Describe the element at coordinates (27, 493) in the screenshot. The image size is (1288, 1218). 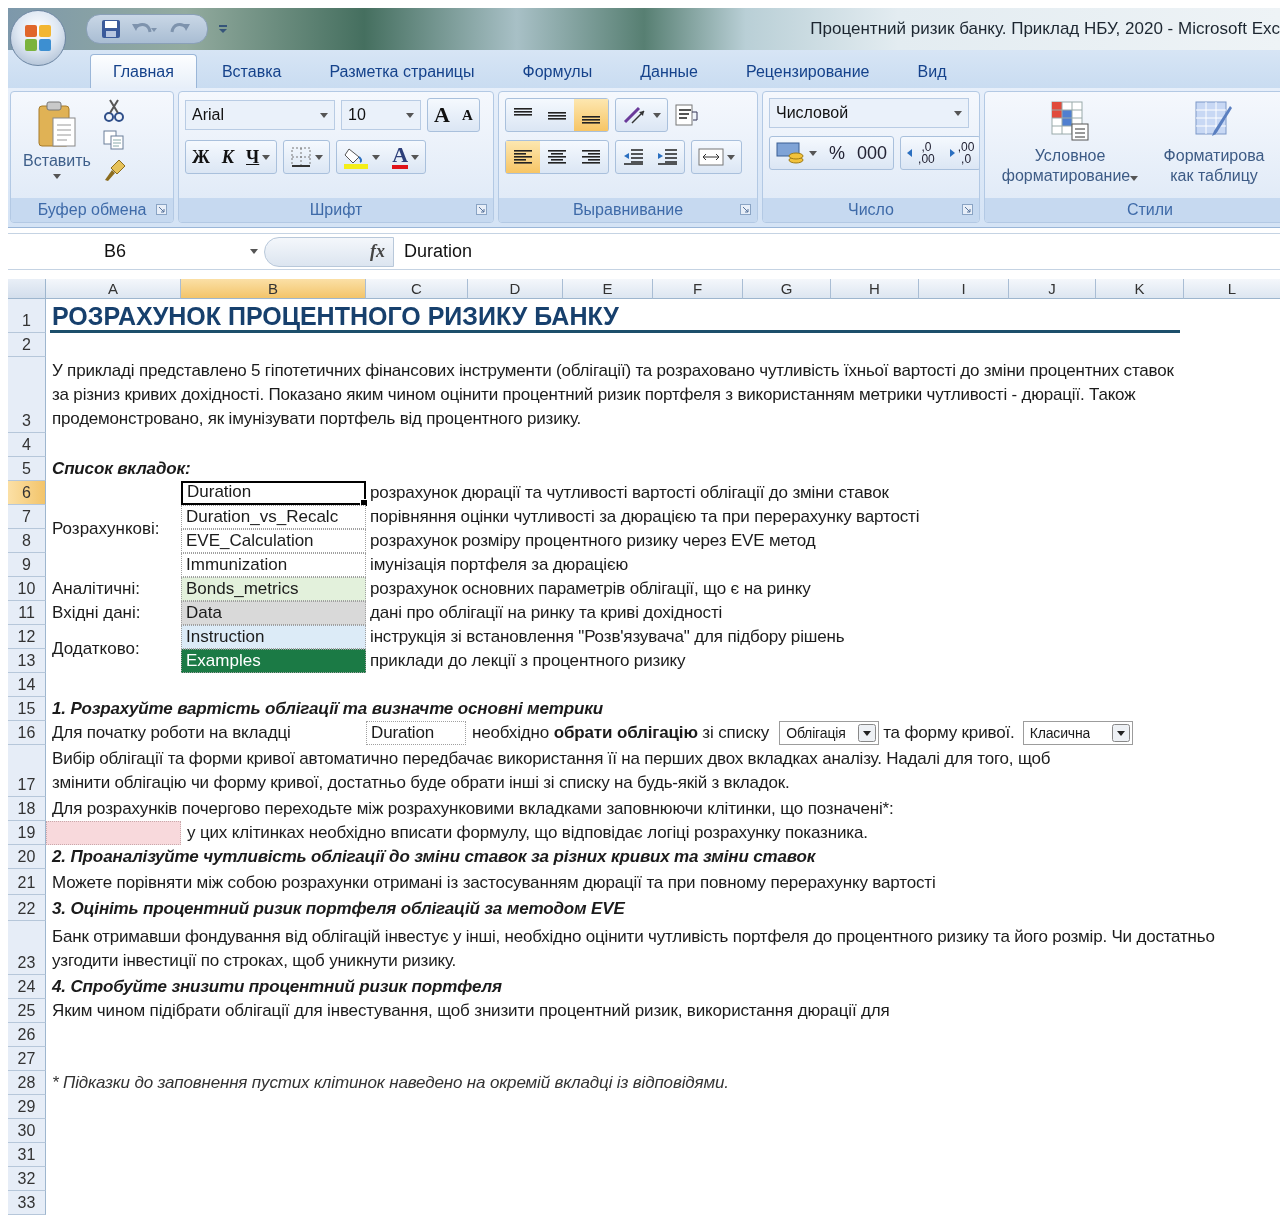
I see `row-header: 6` at that location.